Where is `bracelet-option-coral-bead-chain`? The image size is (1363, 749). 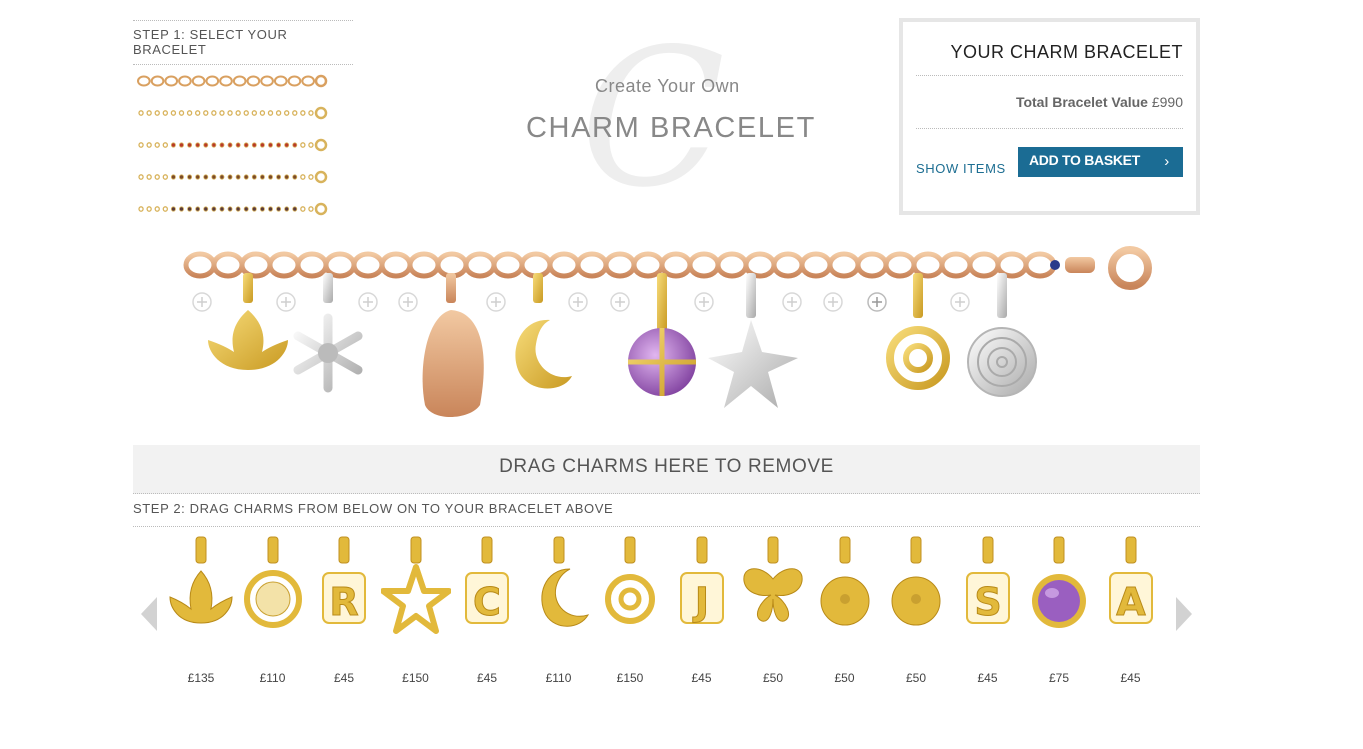 bracelet-option-coral-bead-chain is located at coordinates (243, 145).